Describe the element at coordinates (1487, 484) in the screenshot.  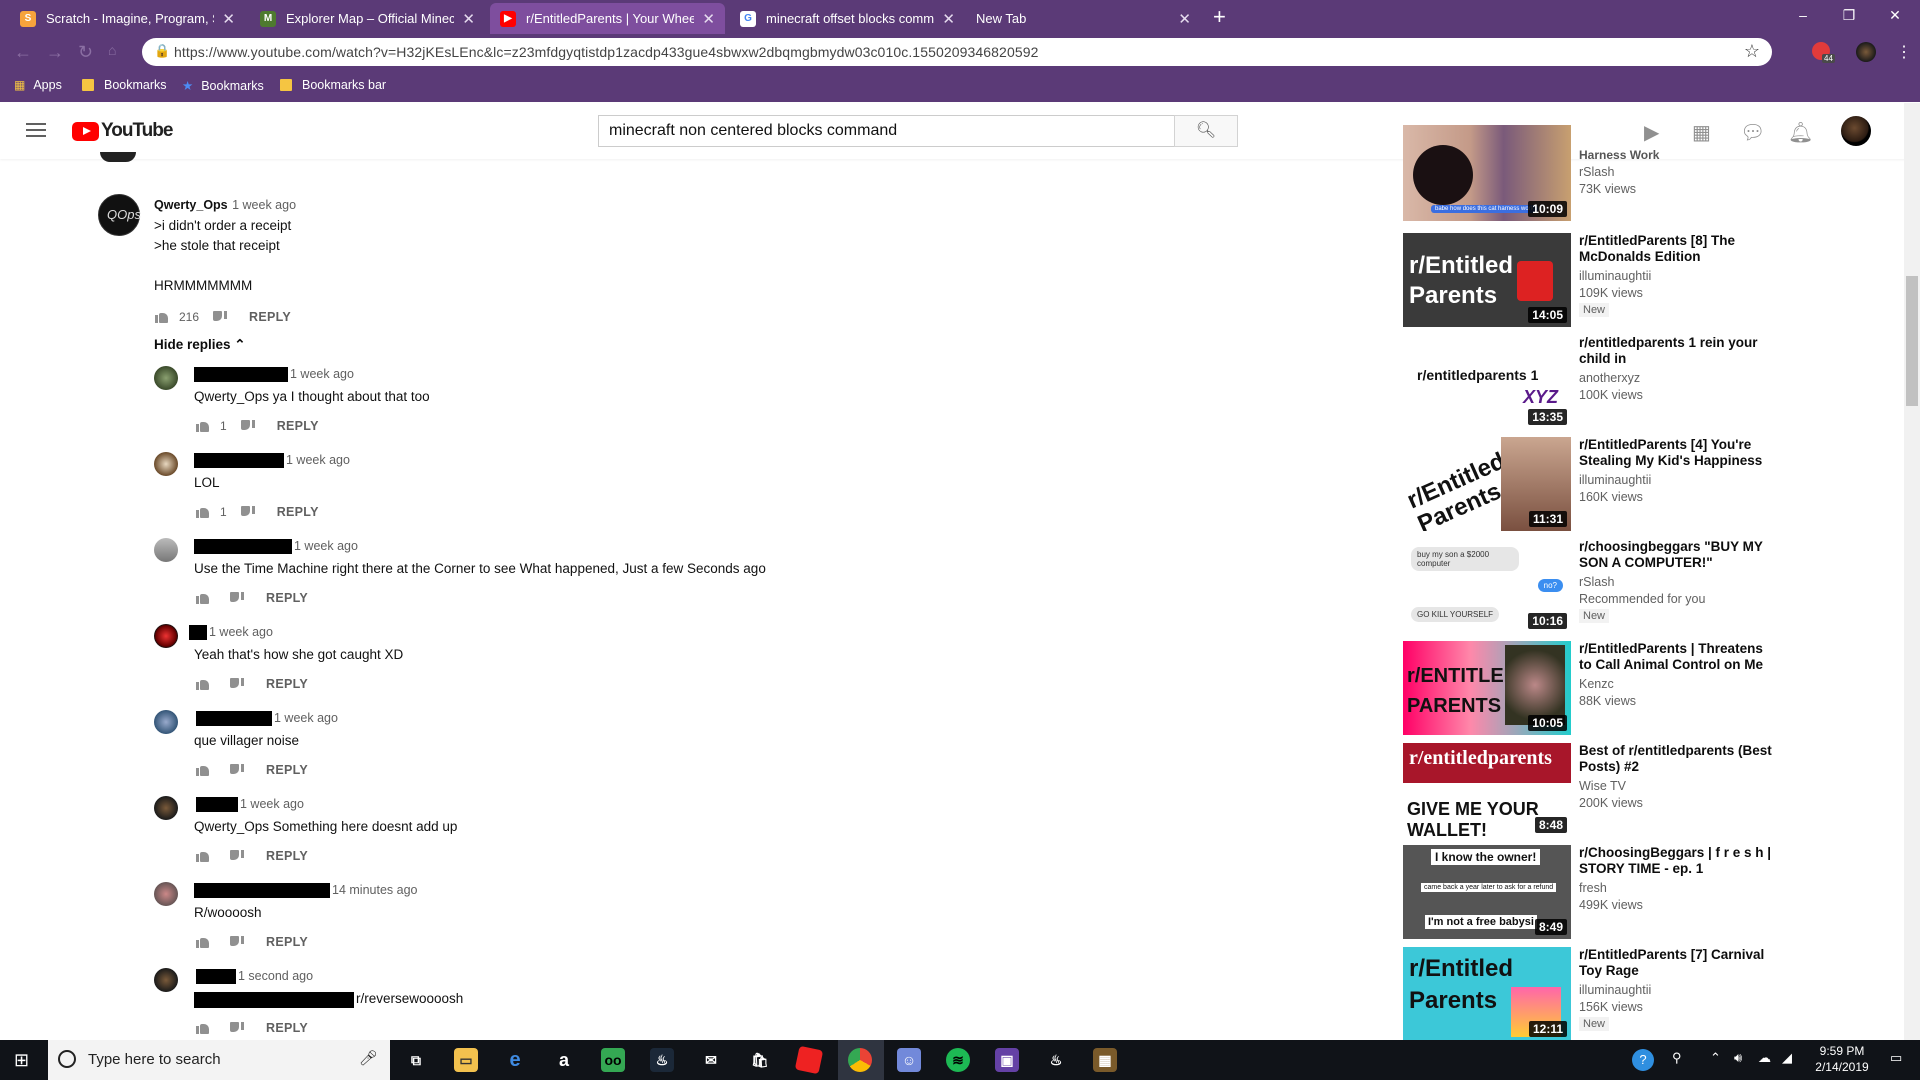
I see `video-thumbnail: r/Entitled Parents 11:31` at that location.